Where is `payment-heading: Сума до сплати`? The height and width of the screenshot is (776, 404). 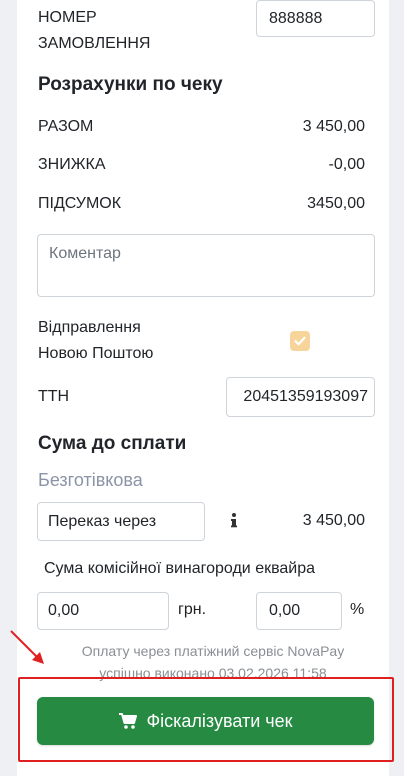 payment-heading: Сума до сплати is located at coordinates (112, 443).